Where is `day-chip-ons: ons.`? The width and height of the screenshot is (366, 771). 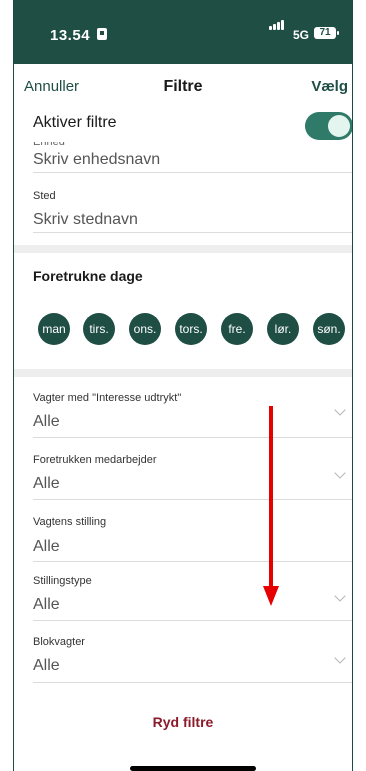 day-chip-ons: ons. is located at coordinates (145, 329).